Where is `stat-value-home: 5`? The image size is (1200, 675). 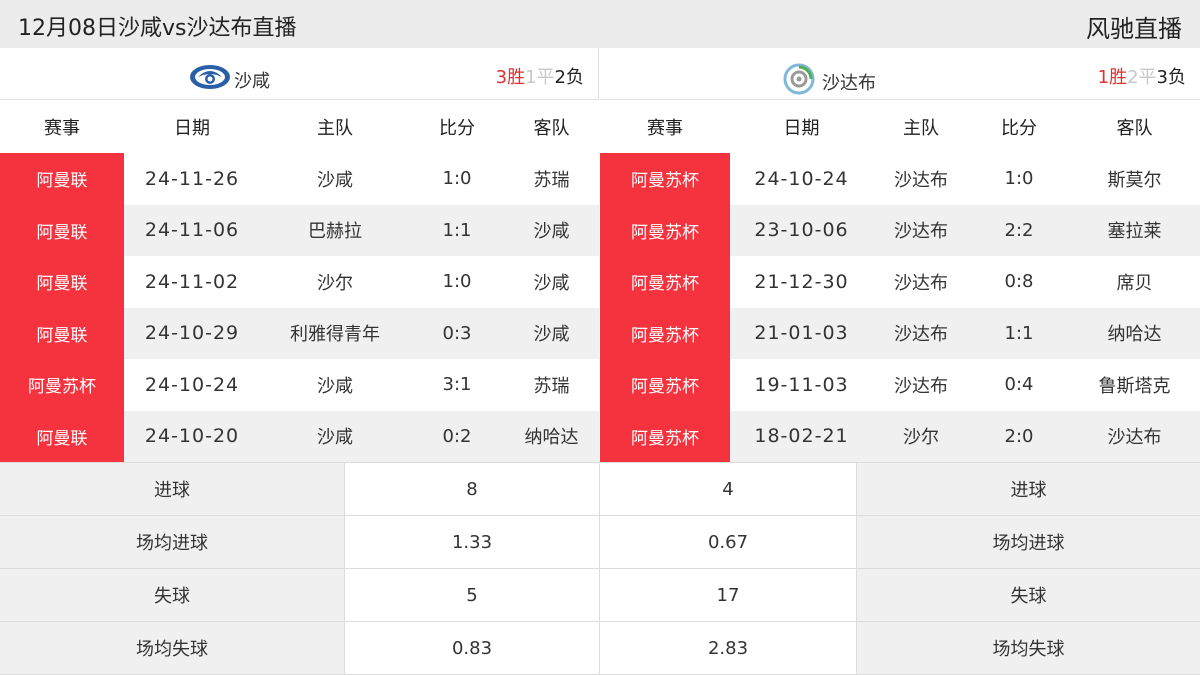
stat-value-home: 5 is located at coordinates (472, 595).